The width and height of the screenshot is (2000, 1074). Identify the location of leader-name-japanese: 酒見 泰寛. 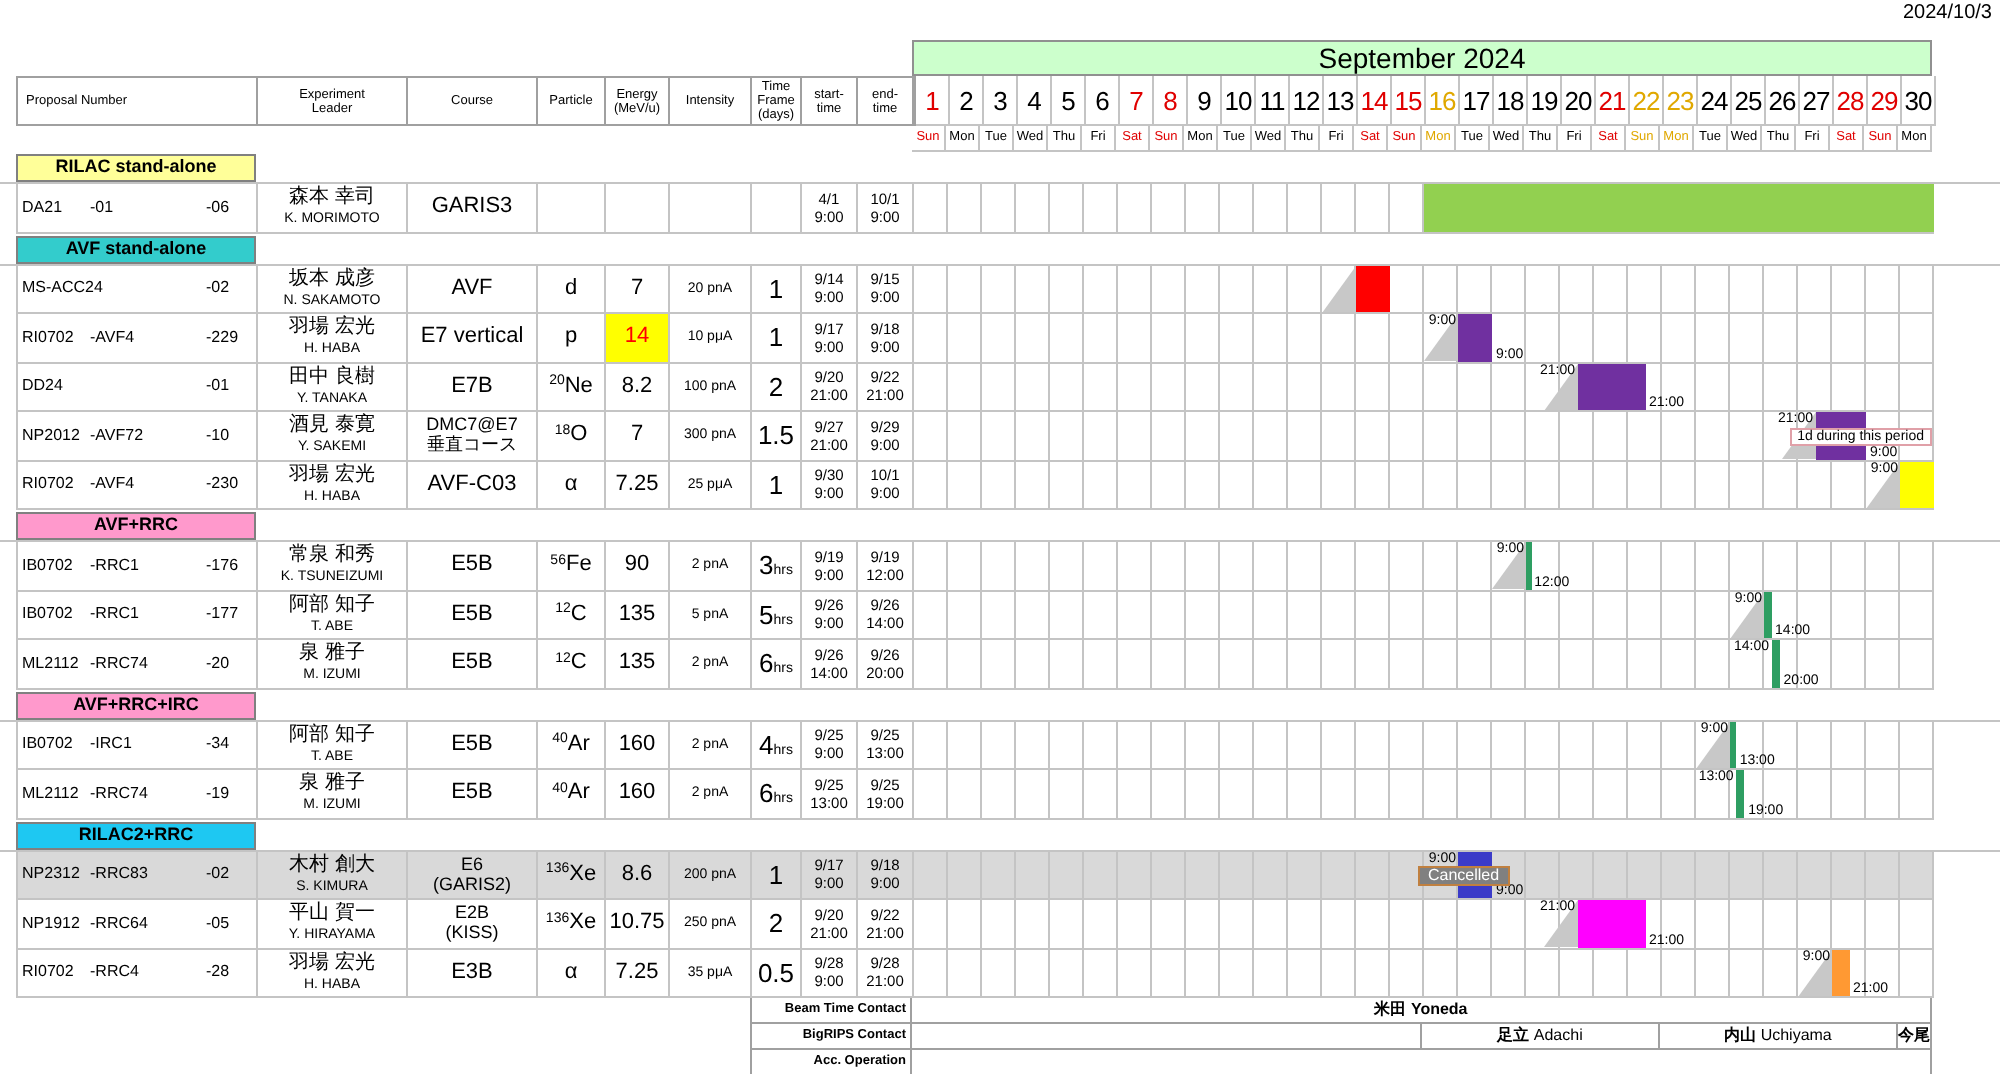
(332, 426).